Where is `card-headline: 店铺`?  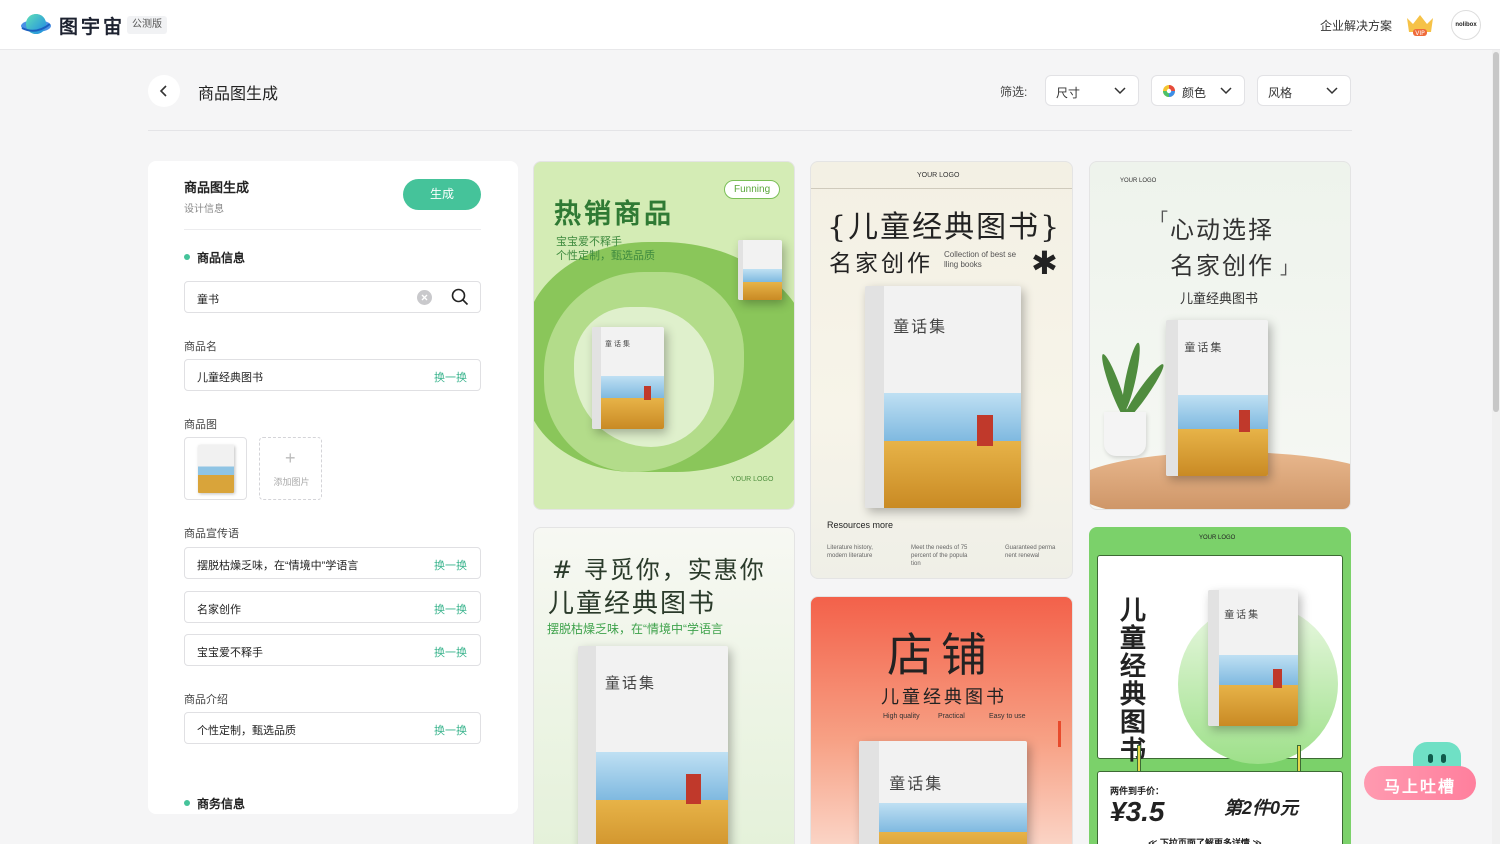
card-headline: 店铺 is located at coordinates (941, 655).